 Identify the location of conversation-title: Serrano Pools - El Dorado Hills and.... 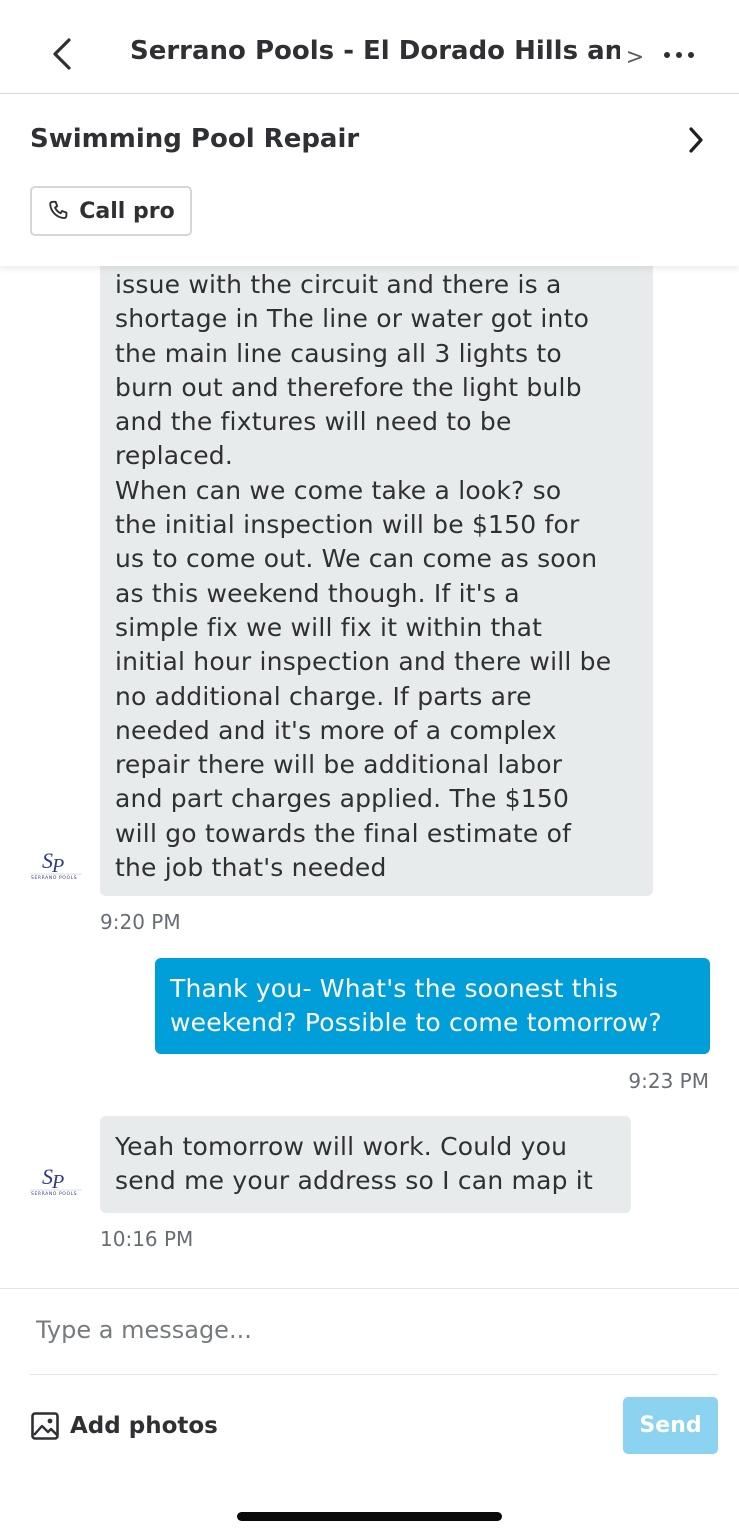
(375, 51).